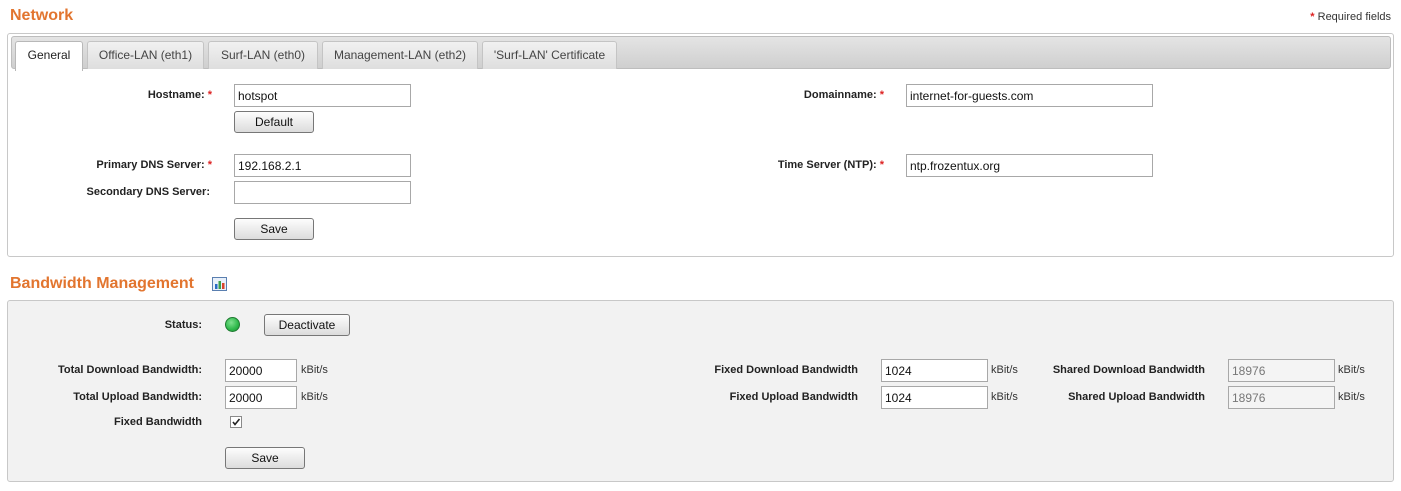  What do you see at coordinates (42, 15) in the screenshot?
I see `network-section-title: Network` at bounding box center [42, 15].